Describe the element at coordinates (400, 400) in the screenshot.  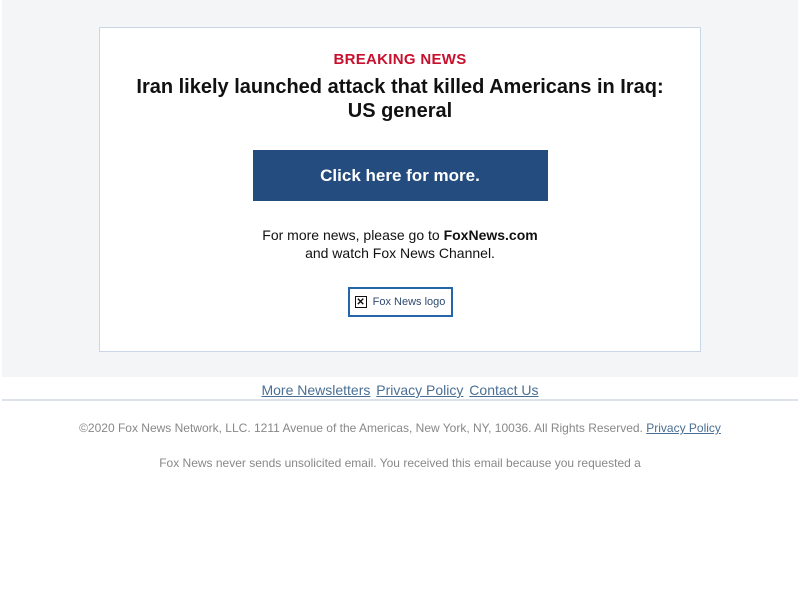
I see `footer-divider` at that location.